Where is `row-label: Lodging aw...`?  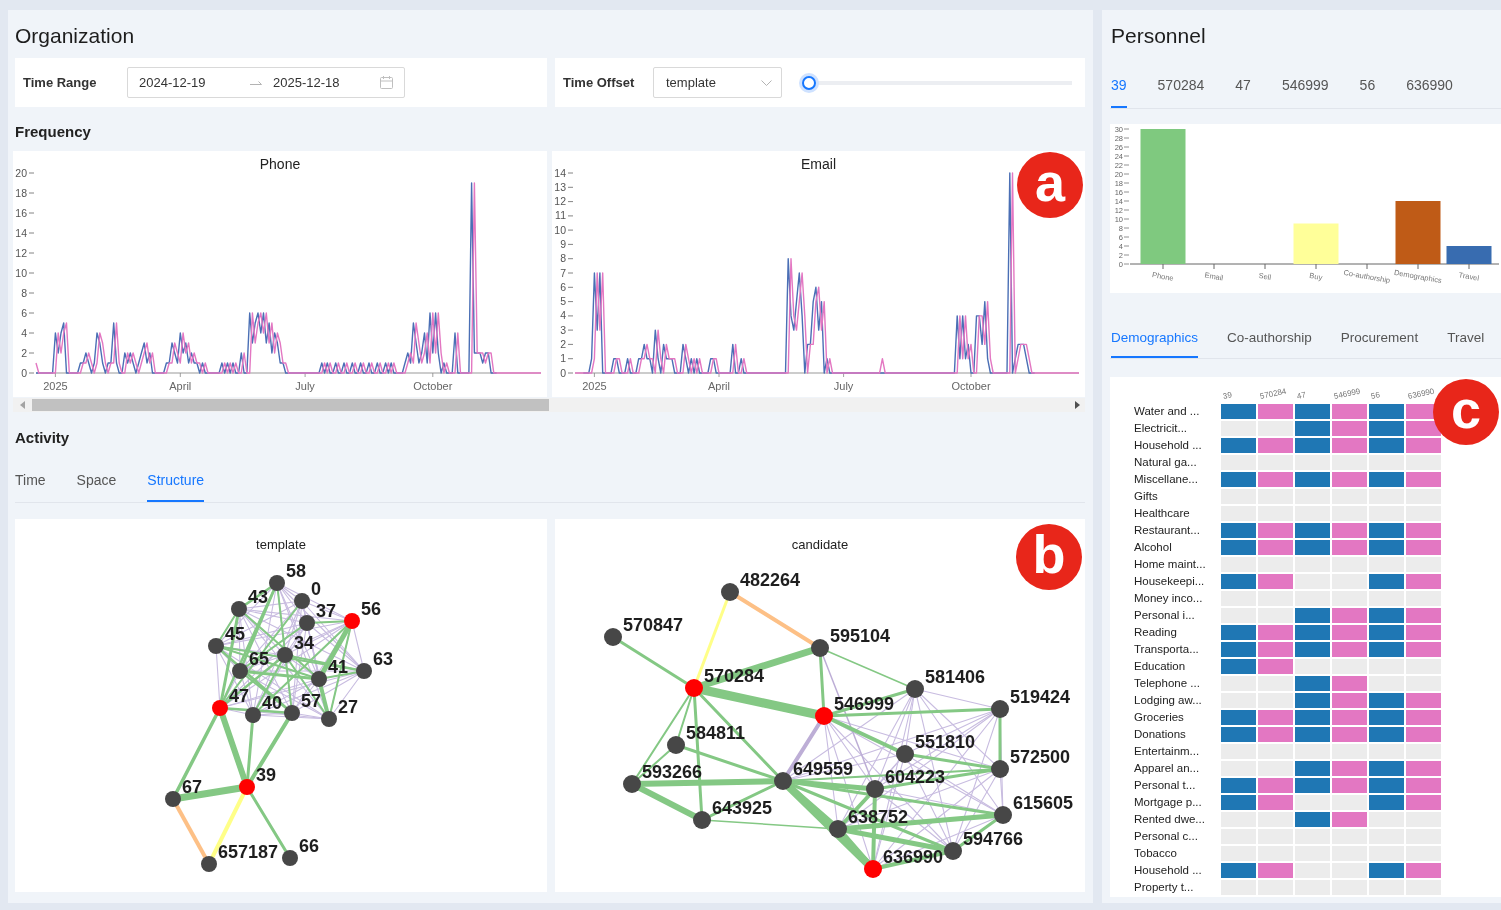
row-label: Lodging aw... is located at coordinates (1168, 700).